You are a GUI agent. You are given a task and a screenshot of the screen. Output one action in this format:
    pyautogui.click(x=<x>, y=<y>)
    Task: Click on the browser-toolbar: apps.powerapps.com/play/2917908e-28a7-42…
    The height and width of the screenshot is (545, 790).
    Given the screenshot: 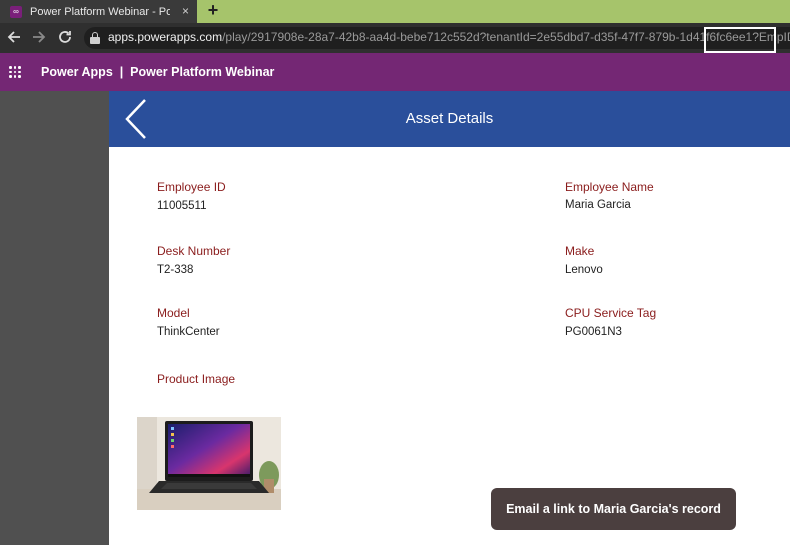 What is the action you would take?
    pyautogui.click(x=395, y=38)
    